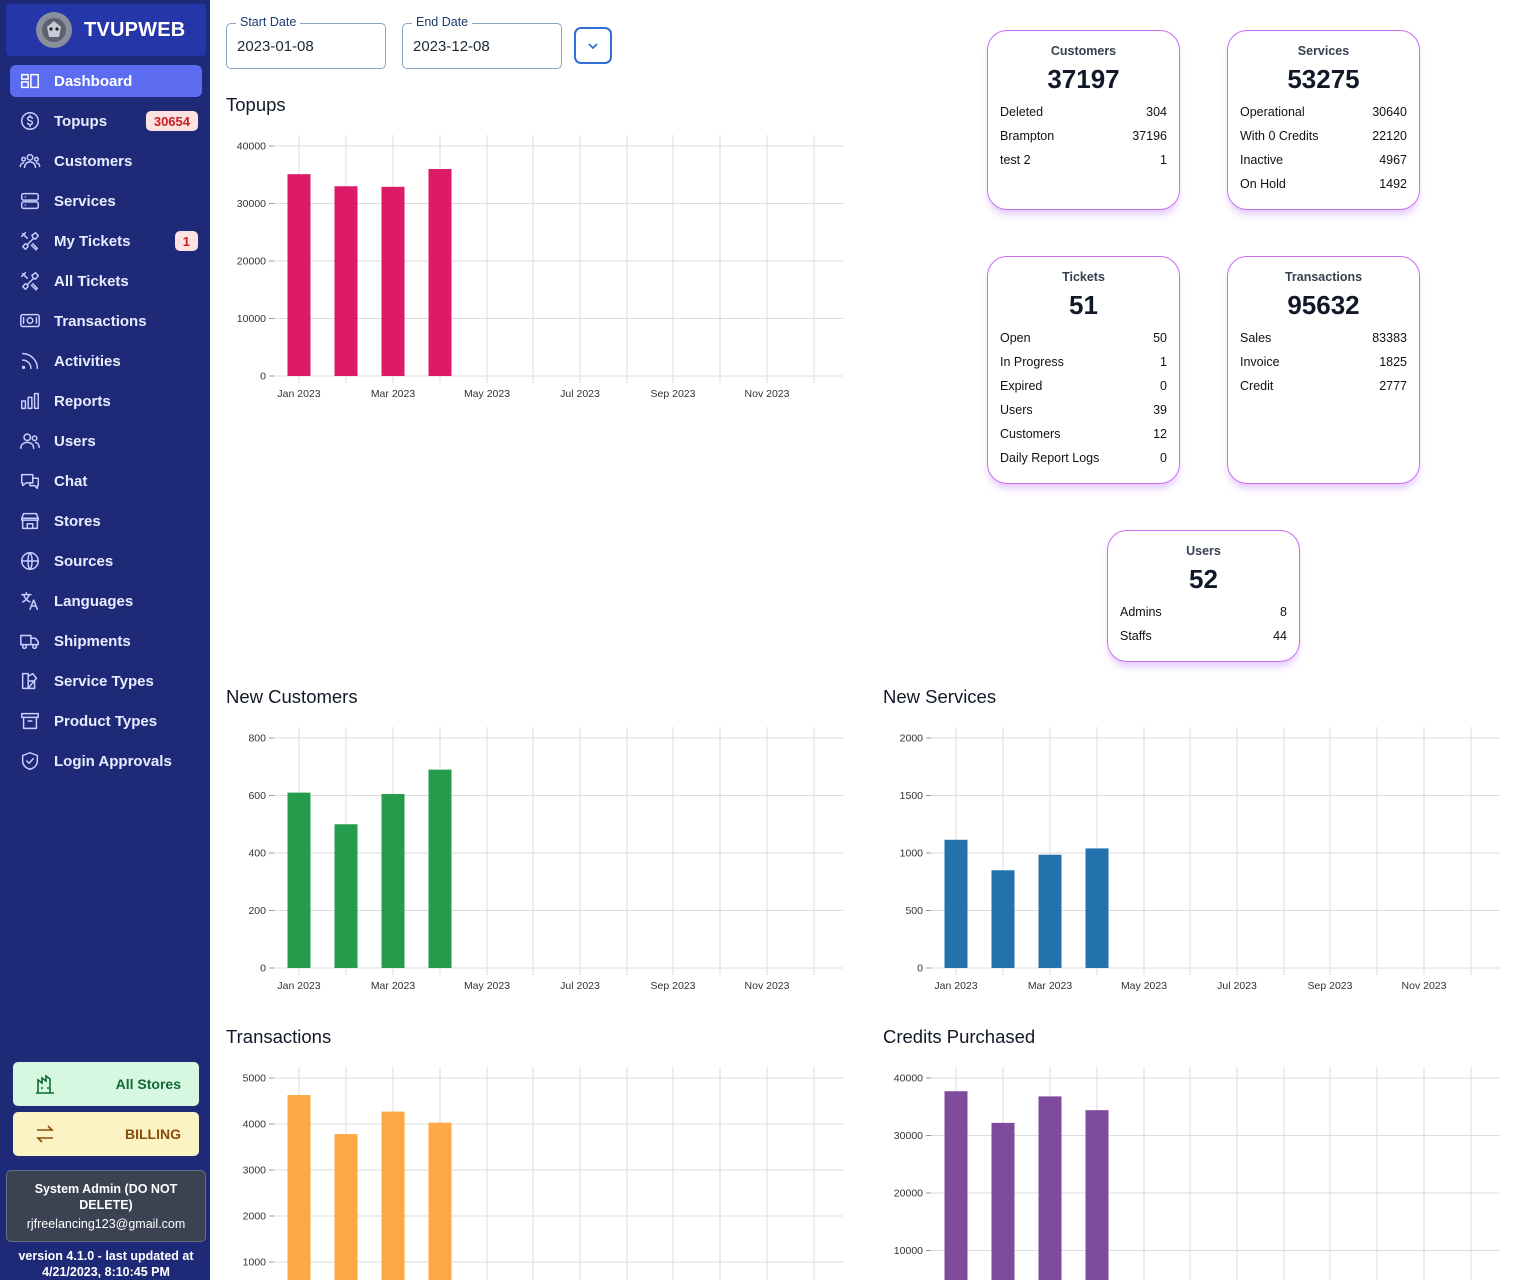 The width and height of the screenshot is (1538, 1280). I want to click on billing-button: BILLING, so click(106, 1134).